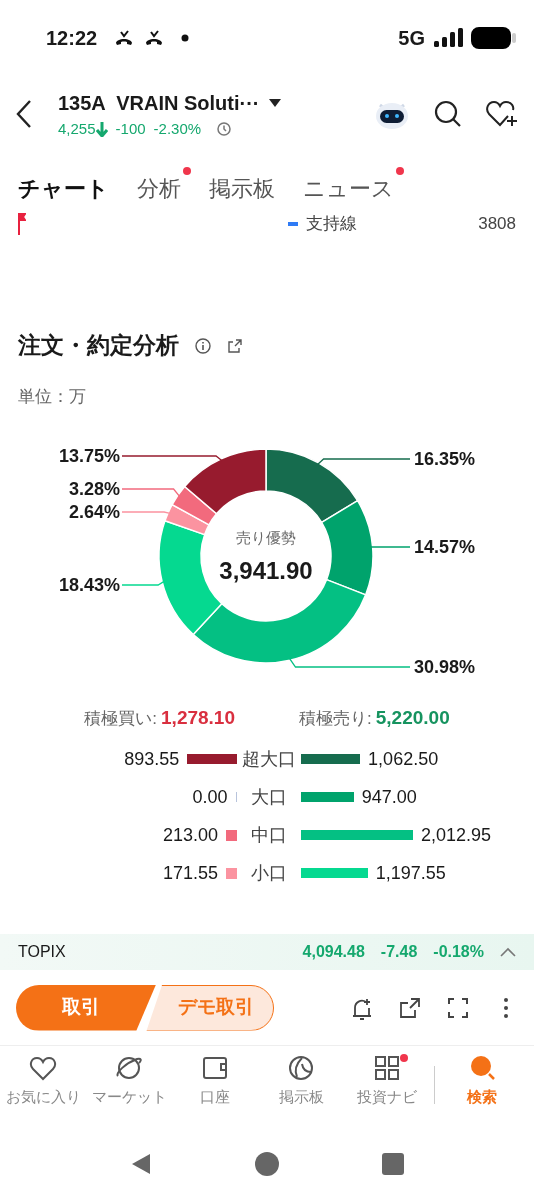 Image resolution: width=534 pixels, height=1200 pixels. I want to click on percent-label: 18.43%, so click(89, 585).